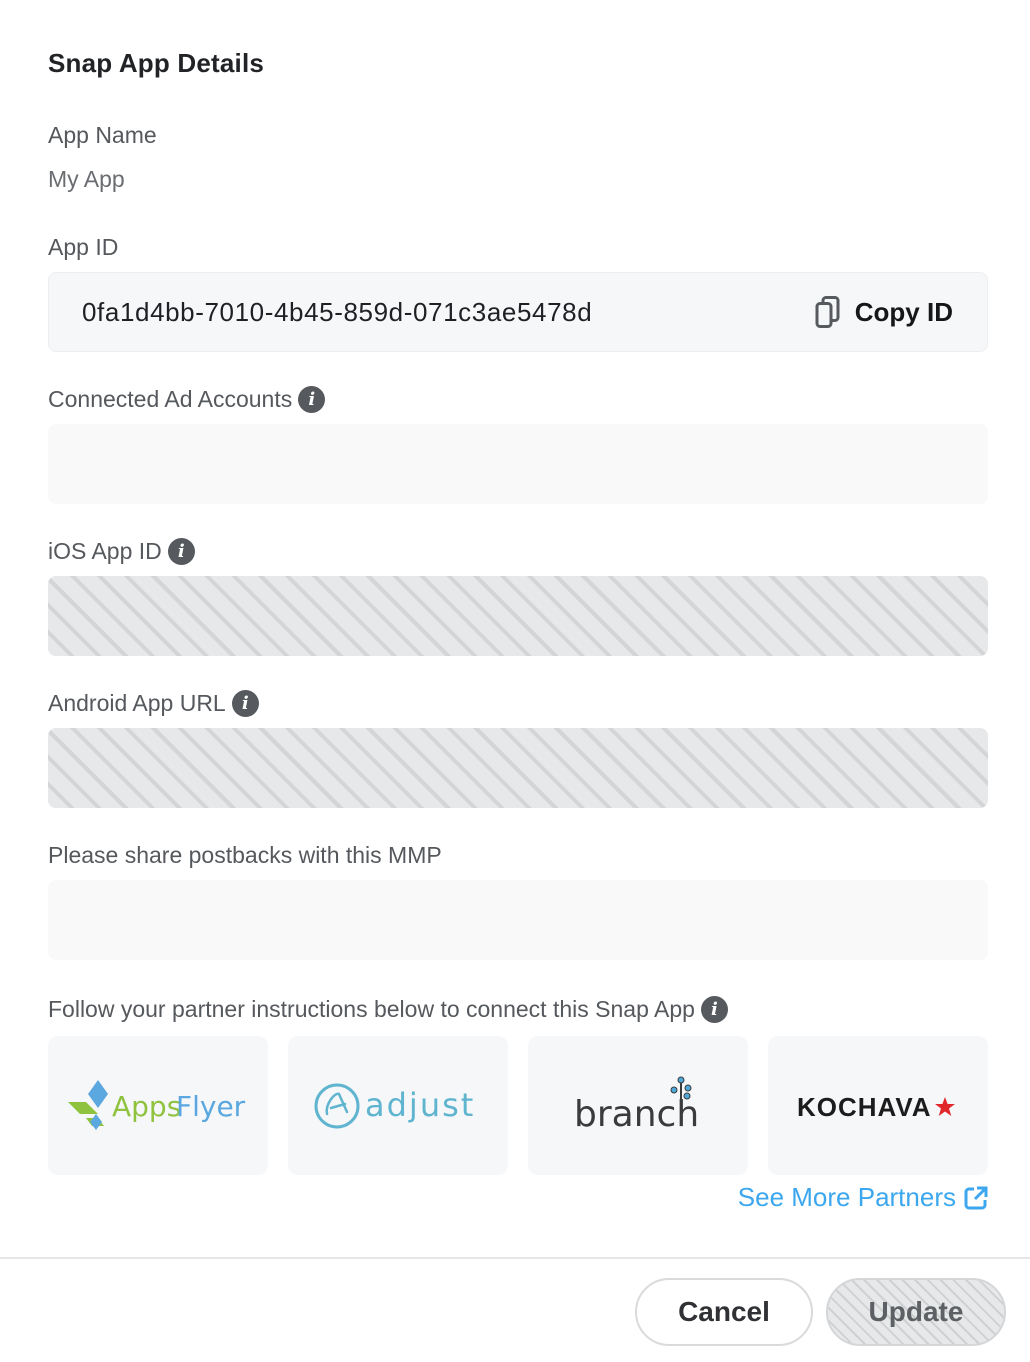 The image size is (1030, 1362). I want to click on partner-card-appsflyer: Apps Flyer, so click(158, 1105).